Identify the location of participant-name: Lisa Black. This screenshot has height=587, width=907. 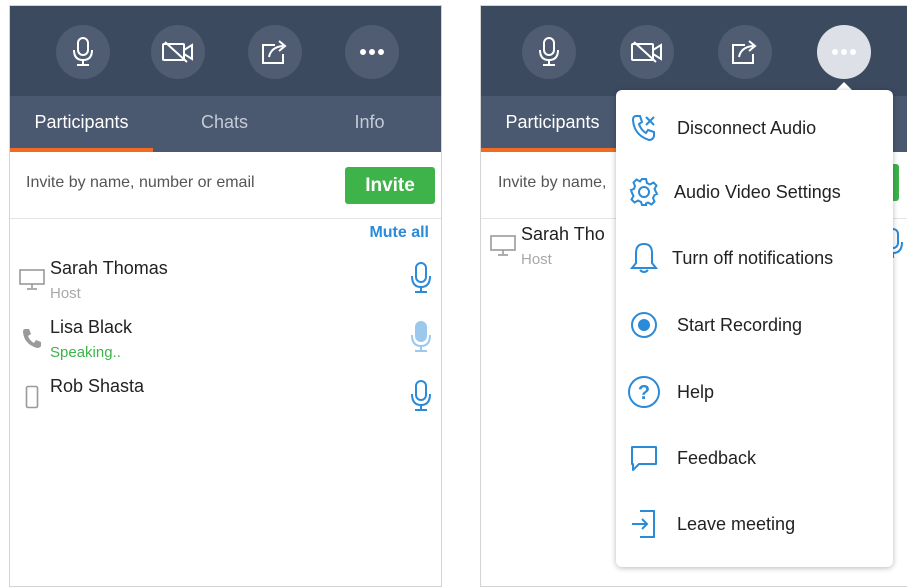
(91, 327).